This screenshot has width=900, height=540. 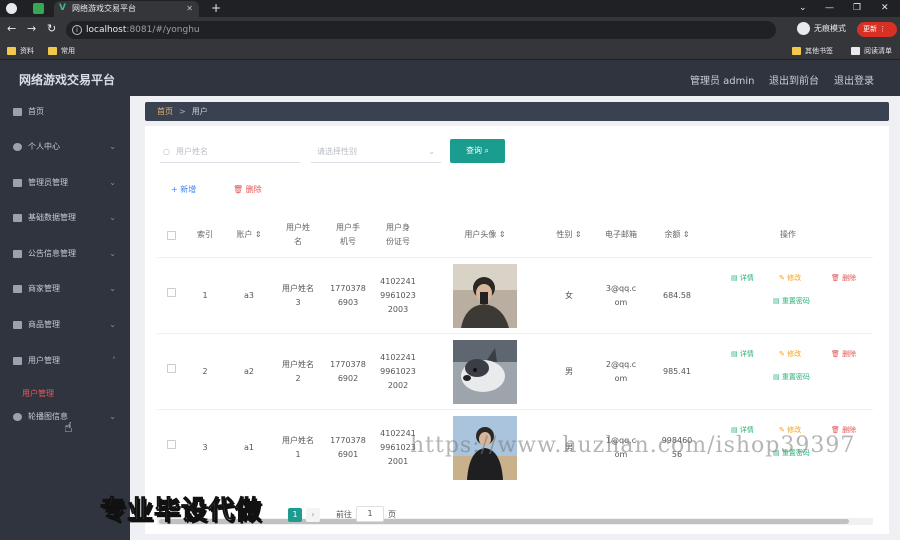 I want to click on cell-balance: 985.41, so click(x=677, y=371).